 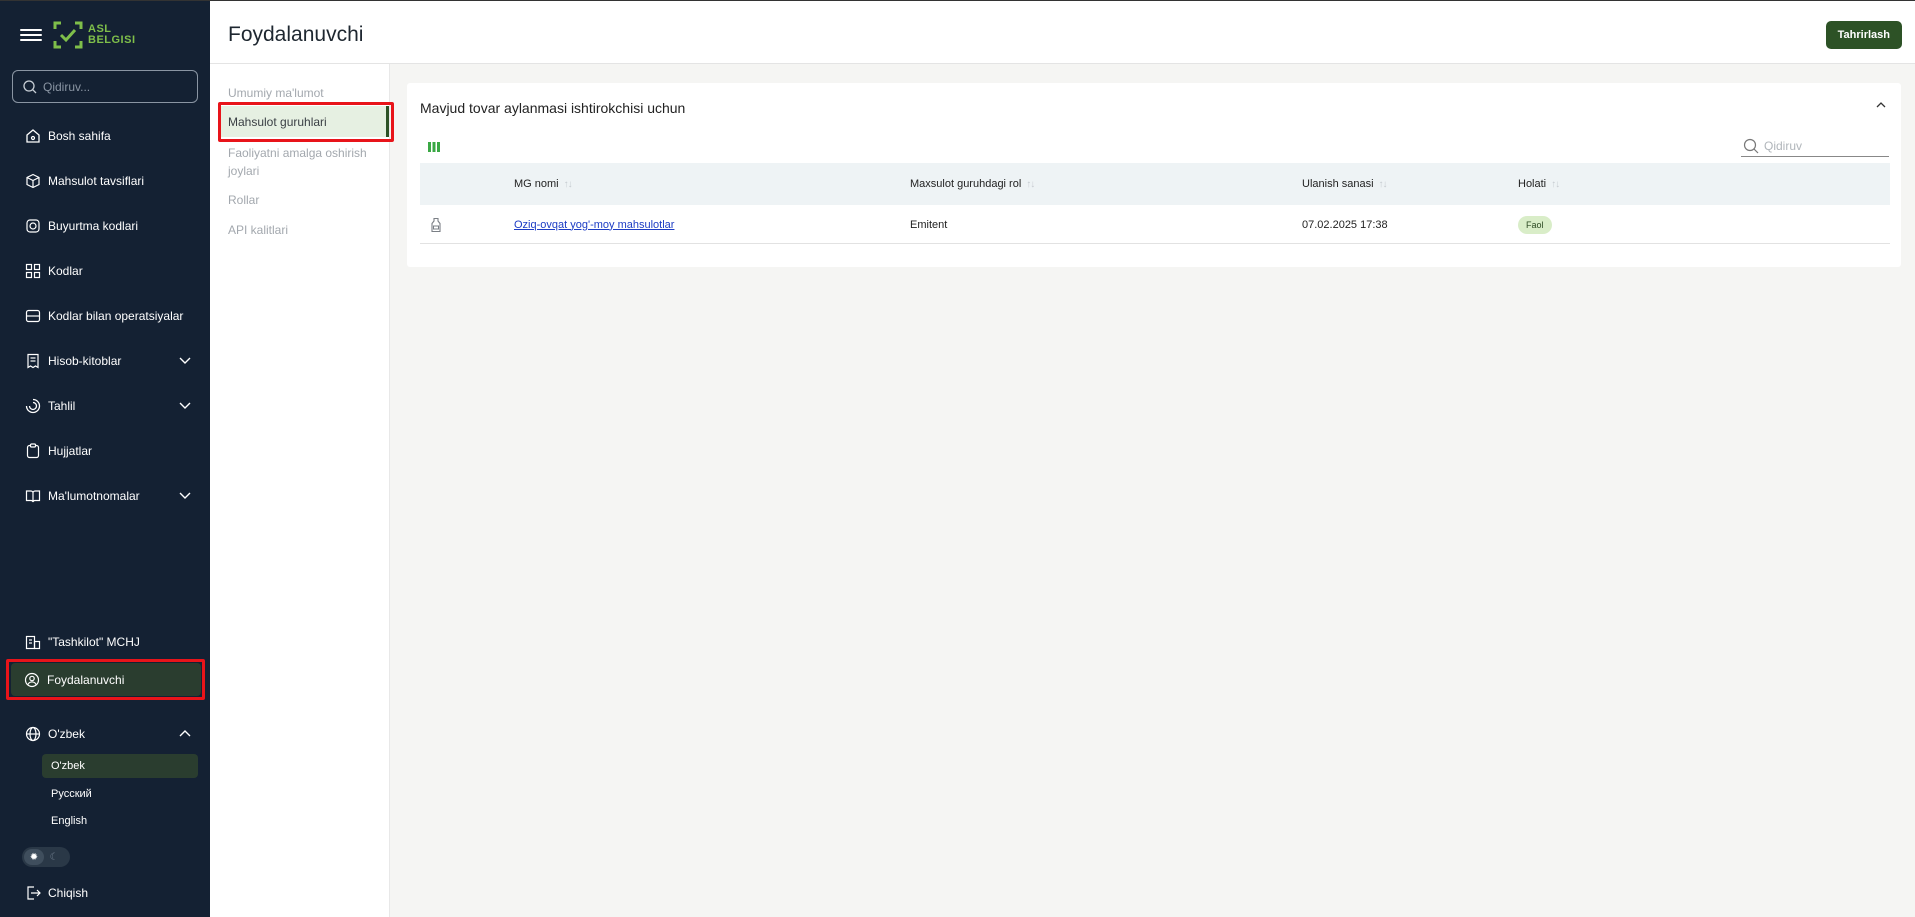 What do you see at coordinates (33, 136) in the screenshot?
I see `home-icon` at bounding box center [33, 136].